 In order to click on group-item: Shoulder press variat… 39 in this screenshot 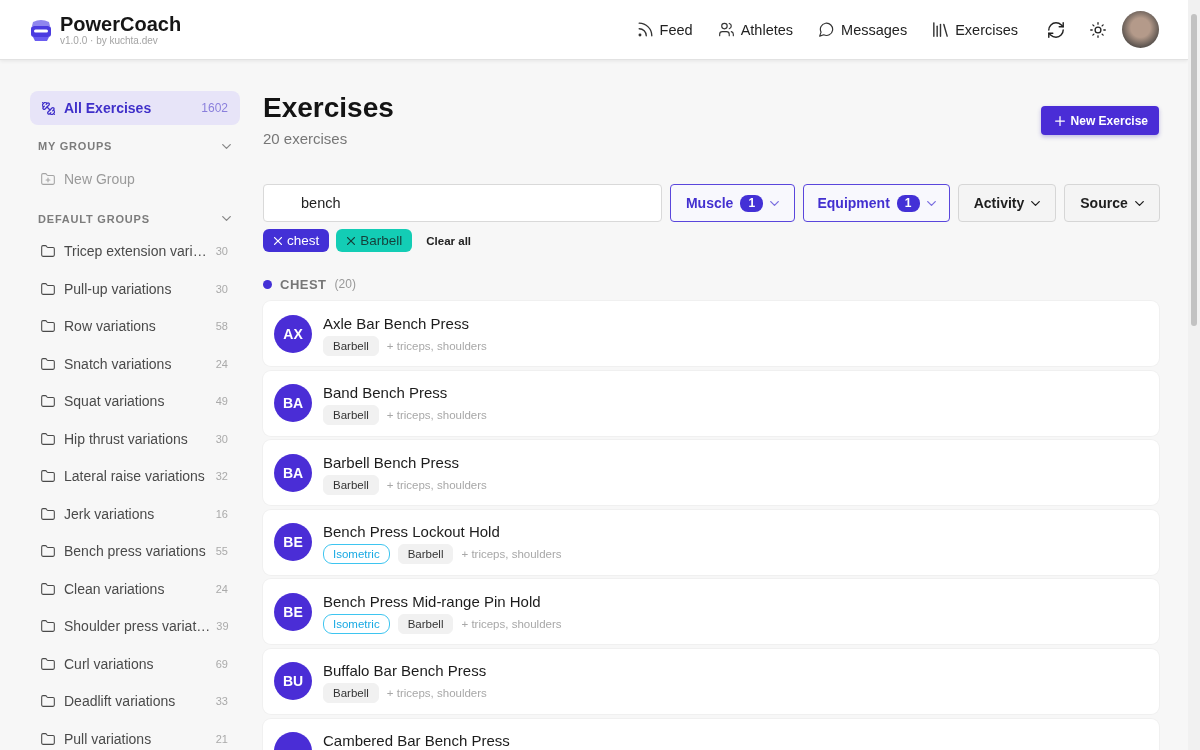, I will do `click(135, 626)`.